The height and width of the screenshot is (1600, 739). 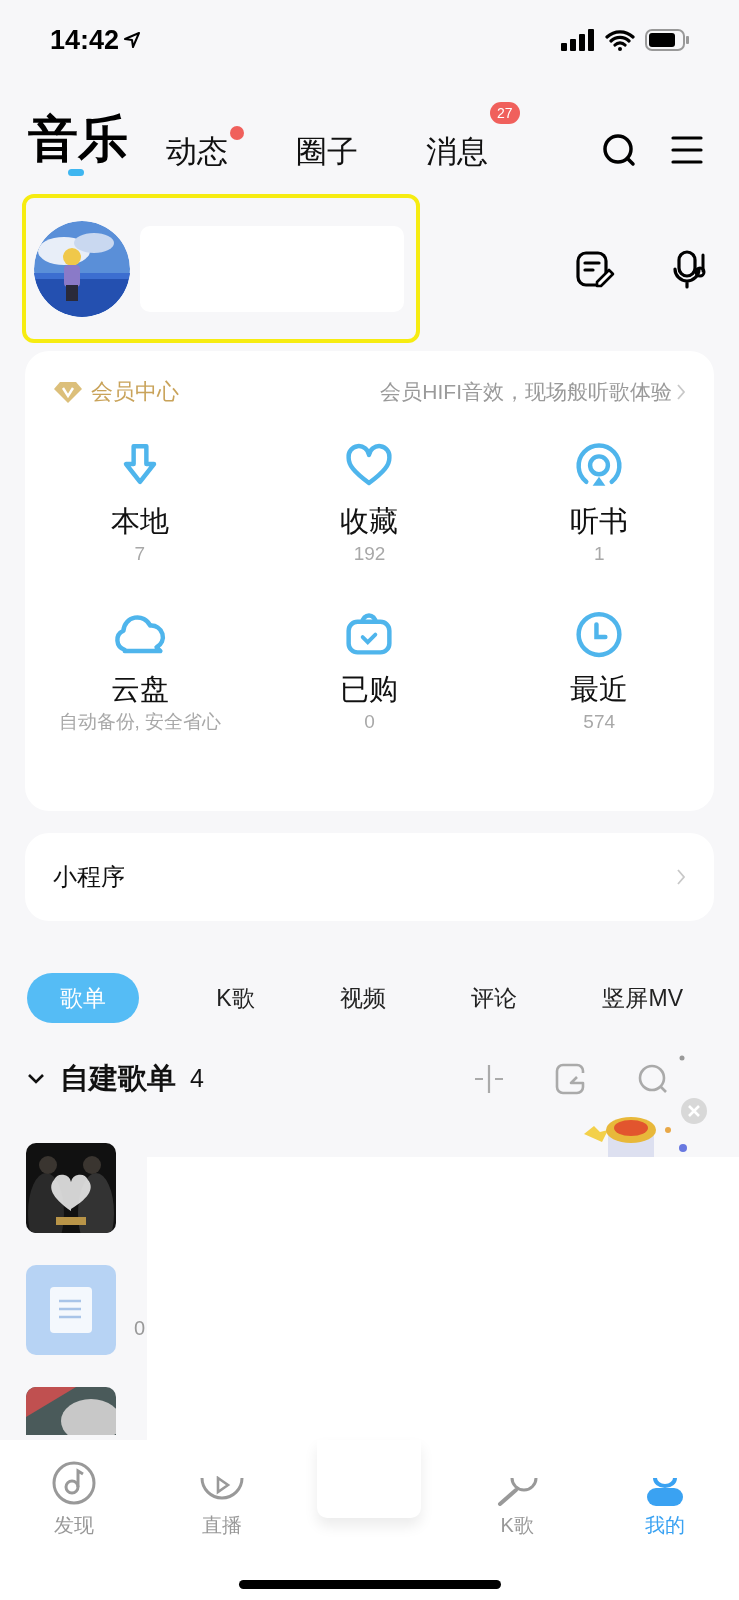 I want to click on shortcut-label: 听书, so click(x=599, y=521).